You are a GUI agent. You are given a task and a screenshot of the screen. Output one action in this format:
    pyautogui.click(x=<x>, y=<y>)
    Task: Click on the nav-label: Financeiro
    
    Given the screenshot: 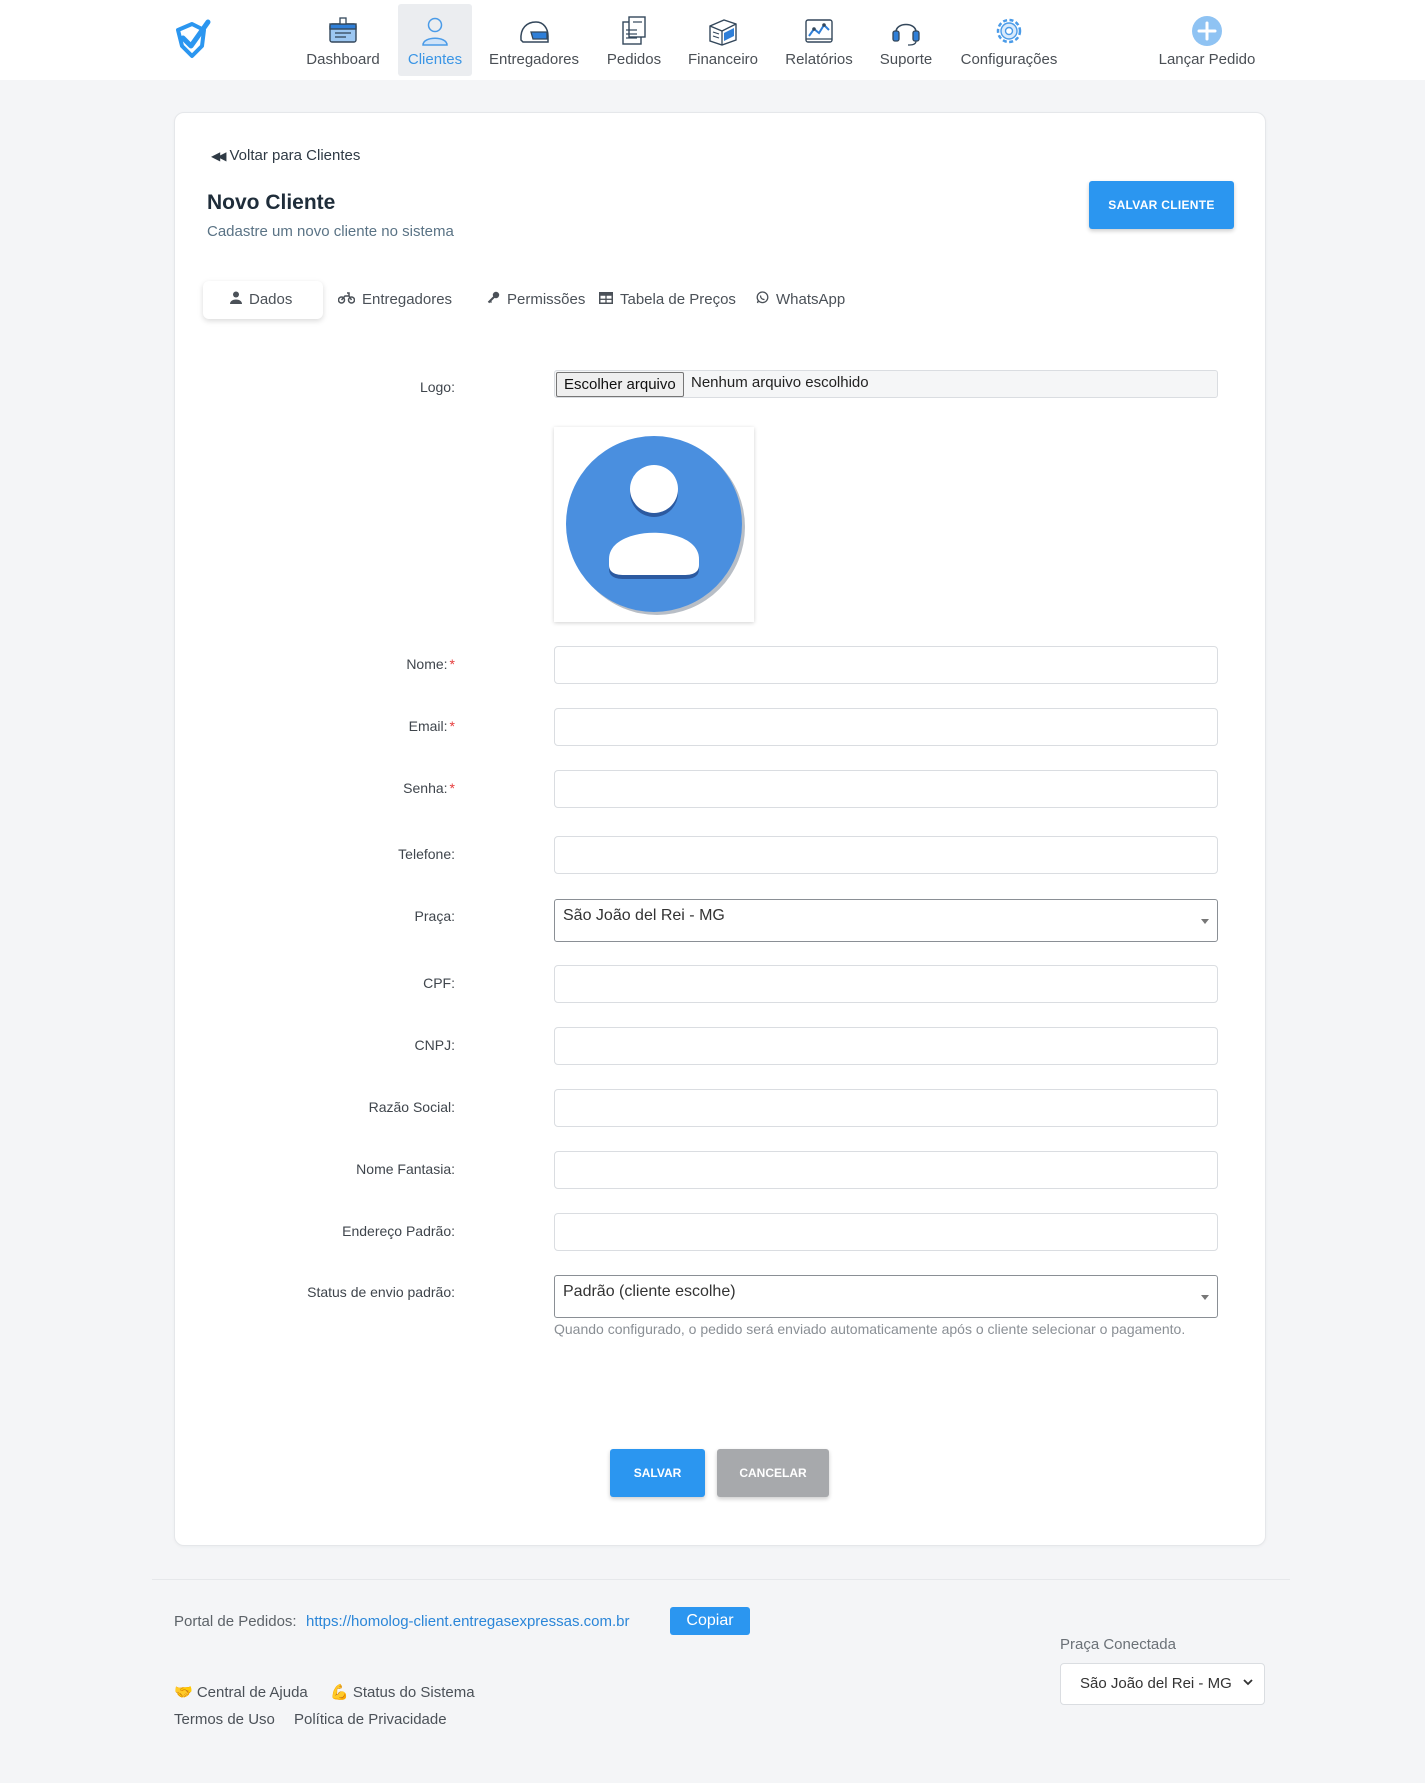 What is the action you would take?
    pyautogui.click(x=723, y=59)
    